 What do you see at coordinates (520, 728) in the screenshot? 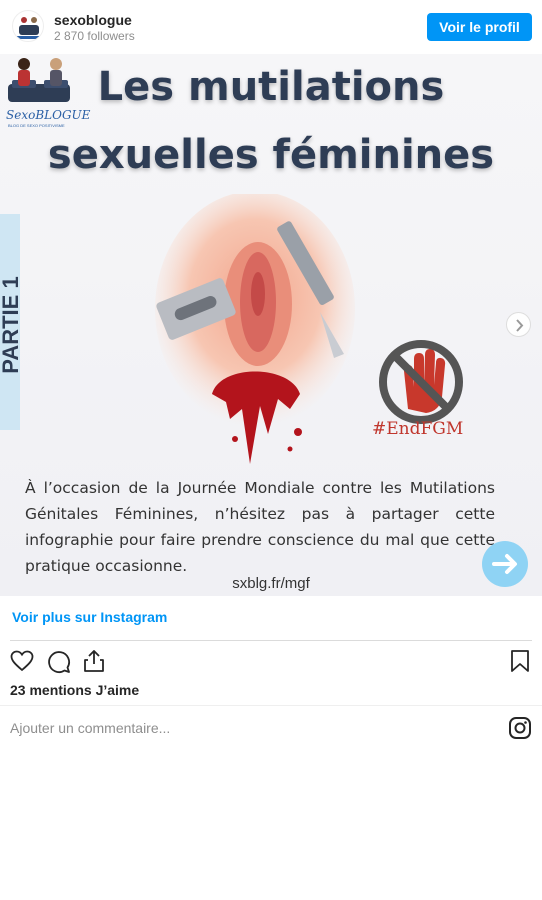
I see `instagram-icon` at bounding box center [520, 728].